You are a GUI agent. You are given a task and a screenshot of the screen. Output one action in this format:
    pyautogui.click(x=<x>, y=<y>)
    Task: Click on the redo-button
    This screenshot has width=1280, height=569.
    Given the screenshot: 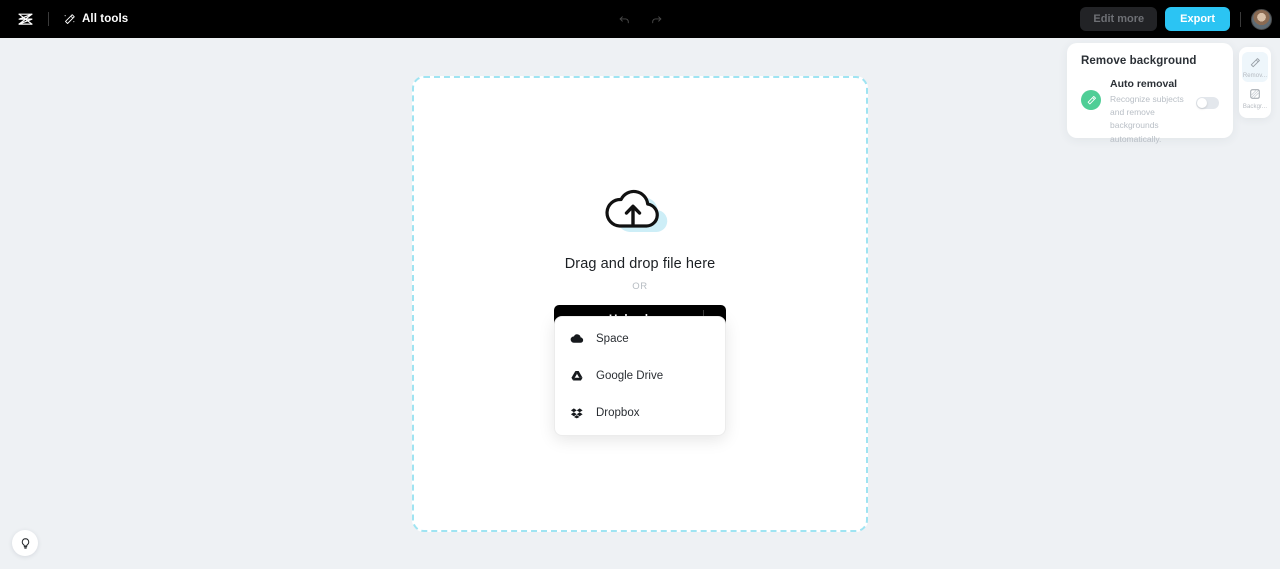 What is the action you would take?
    pyautogui.click(x=656, y=19)
    